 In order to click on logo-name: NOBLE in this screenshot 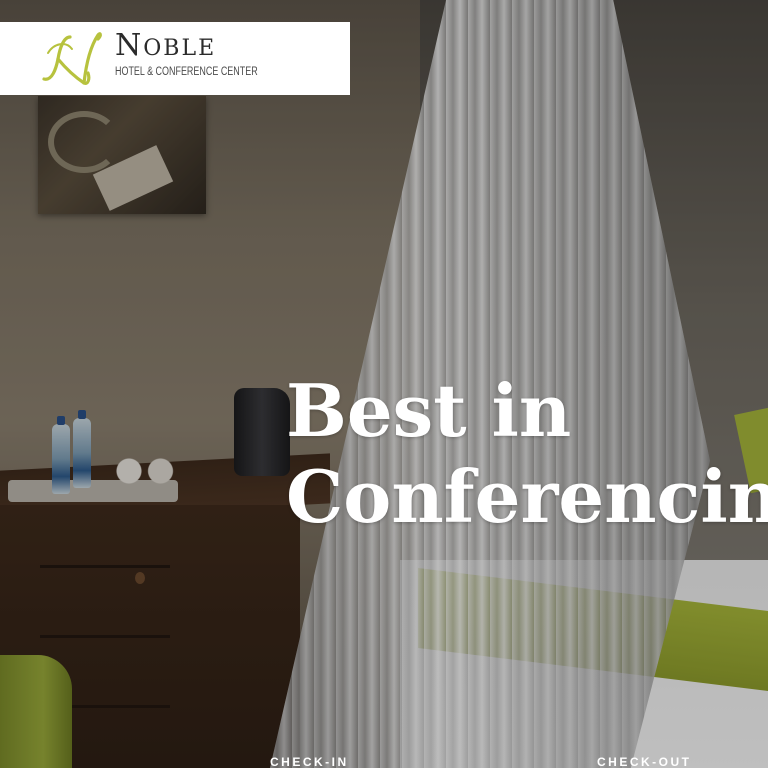, I will do `click(166, 45)`.